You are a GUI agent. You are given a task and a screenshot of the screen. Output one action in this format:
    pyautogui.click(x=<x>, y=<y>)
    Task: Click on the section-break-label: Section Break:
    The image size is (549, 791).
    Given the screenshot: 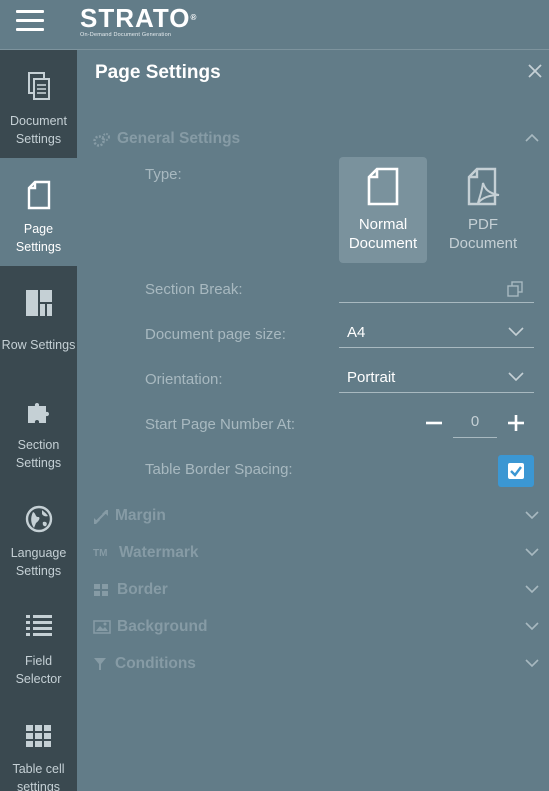 What is the action you would take?
    pyautogui.click(x=194, y=289)
    